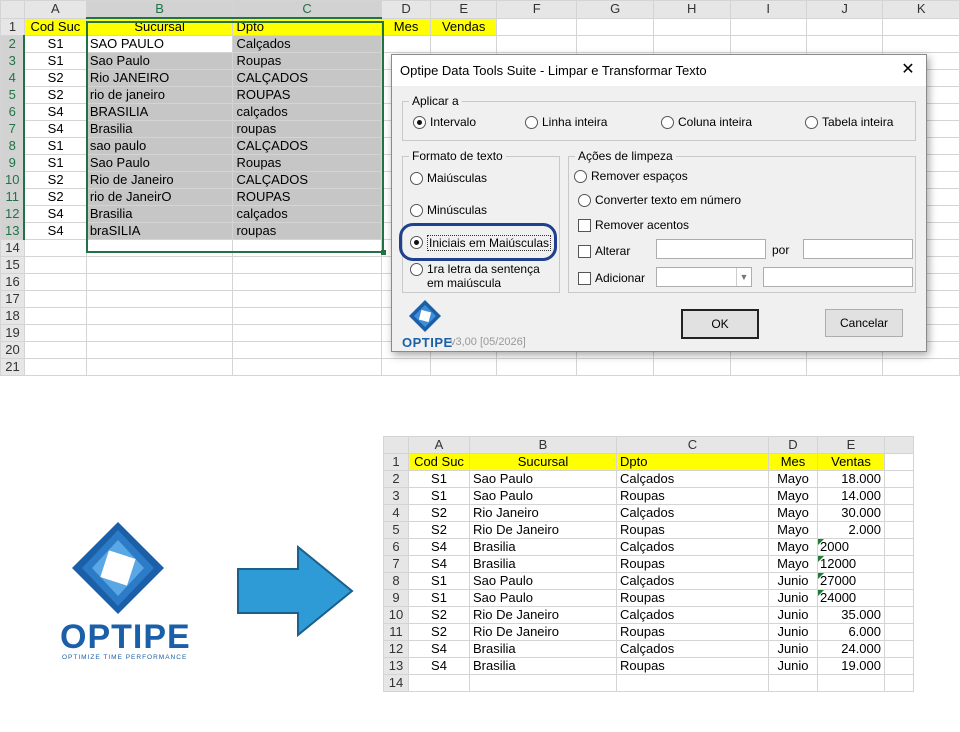  What do you see at coordinates (768, 9) in the screenshot?
I see `column-header-i: I` at bounding box center [768, 9].